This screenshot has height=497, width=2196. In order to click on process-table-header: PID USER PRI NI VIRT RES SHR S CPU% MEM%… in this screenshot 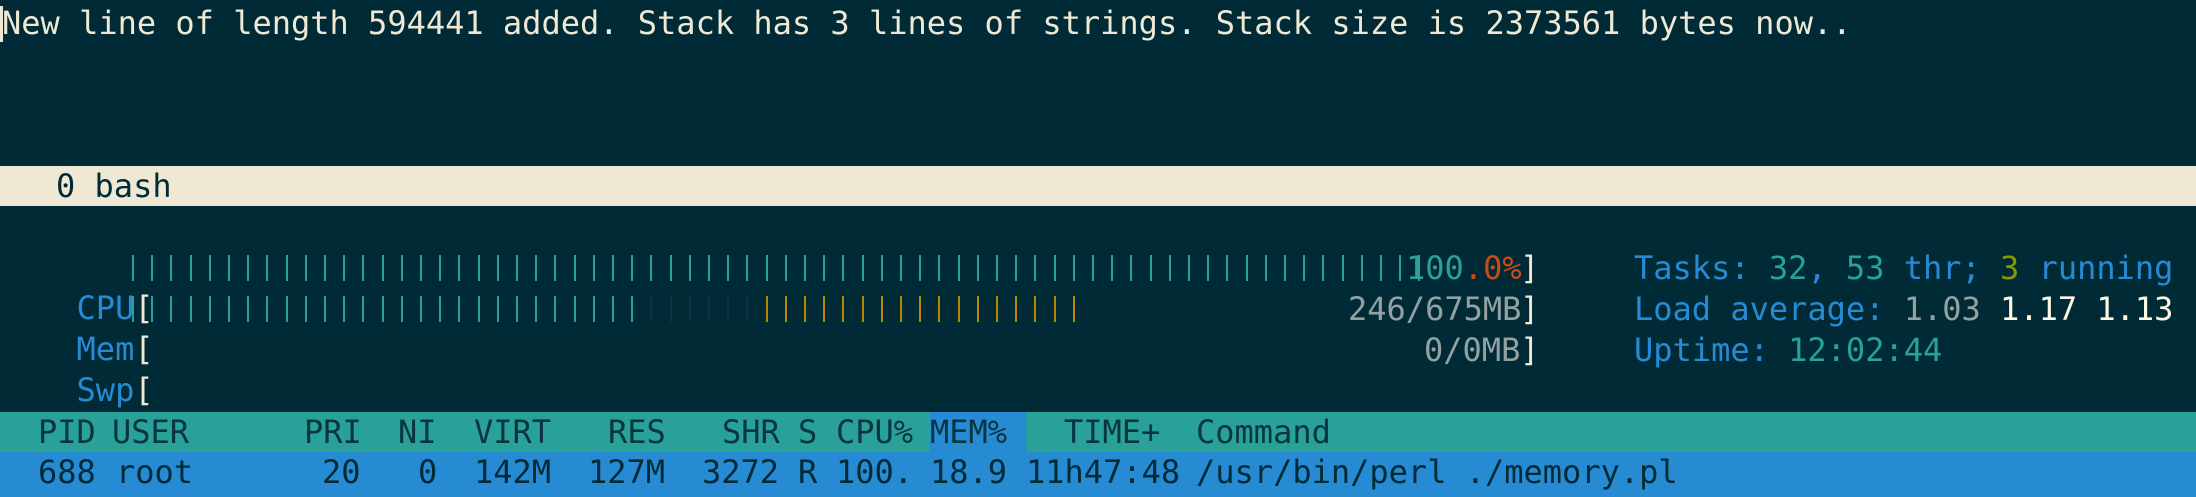, I will do `click(1098, 432)`.